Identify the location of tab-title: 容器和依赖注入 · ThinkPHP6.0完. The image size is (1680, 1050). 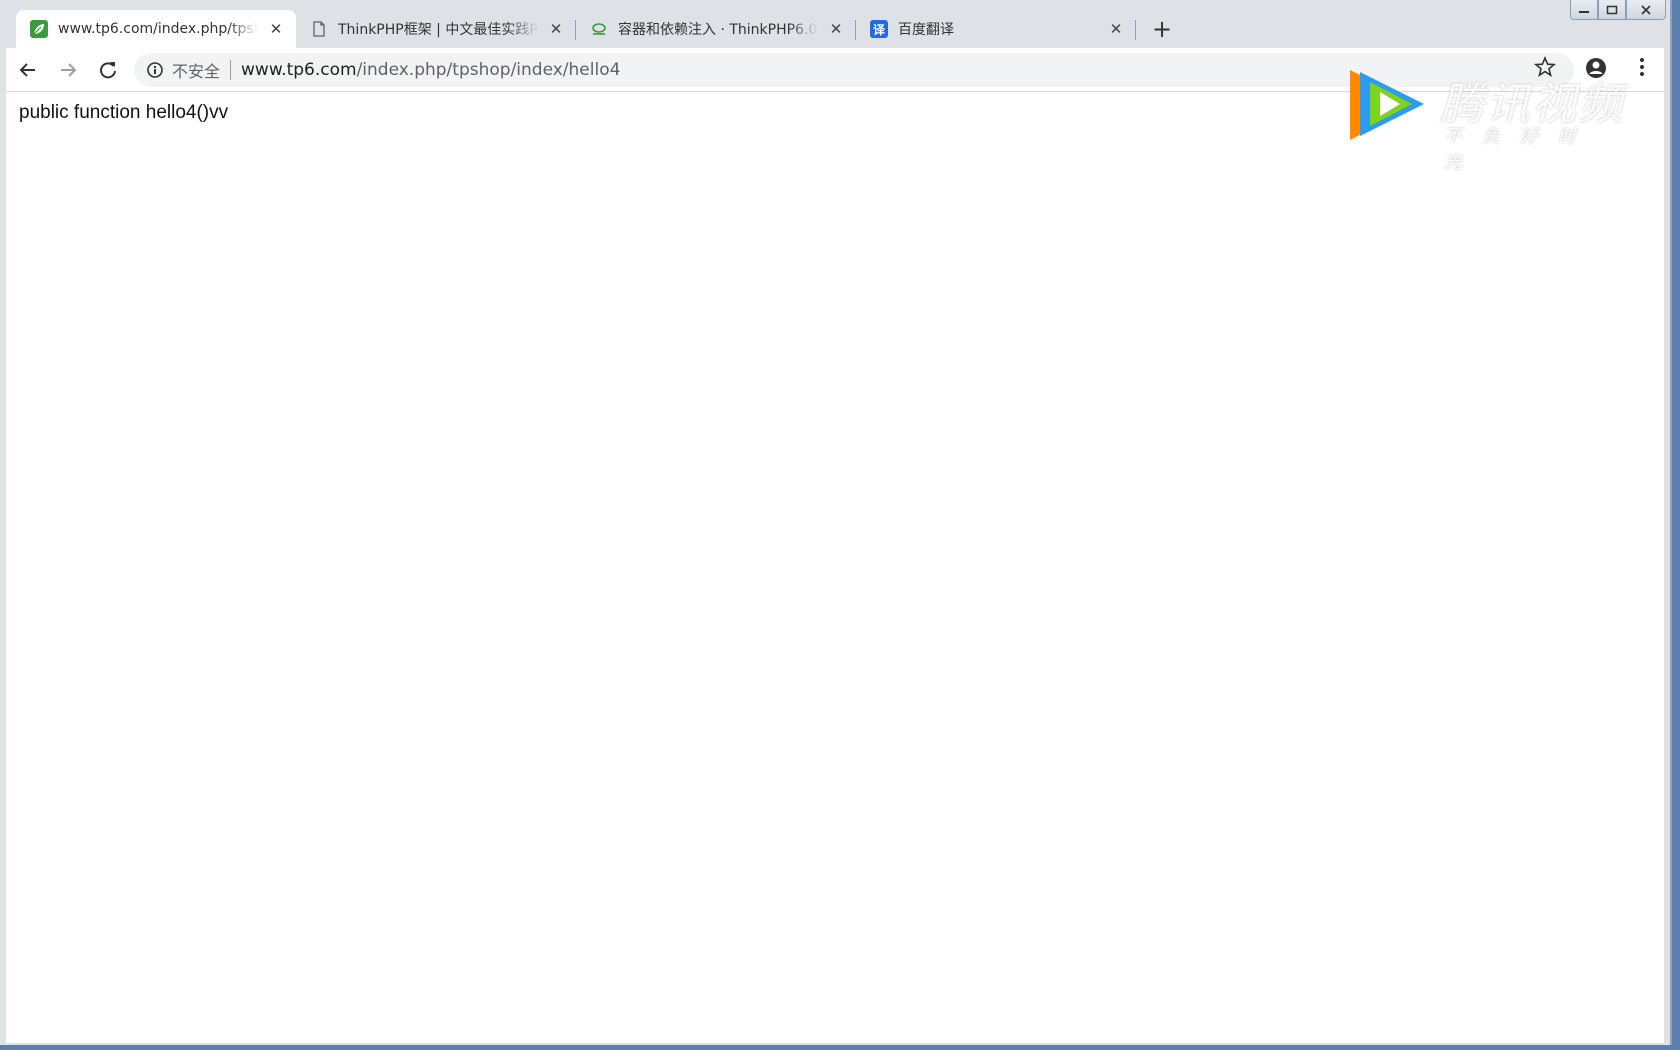
(718, 30).